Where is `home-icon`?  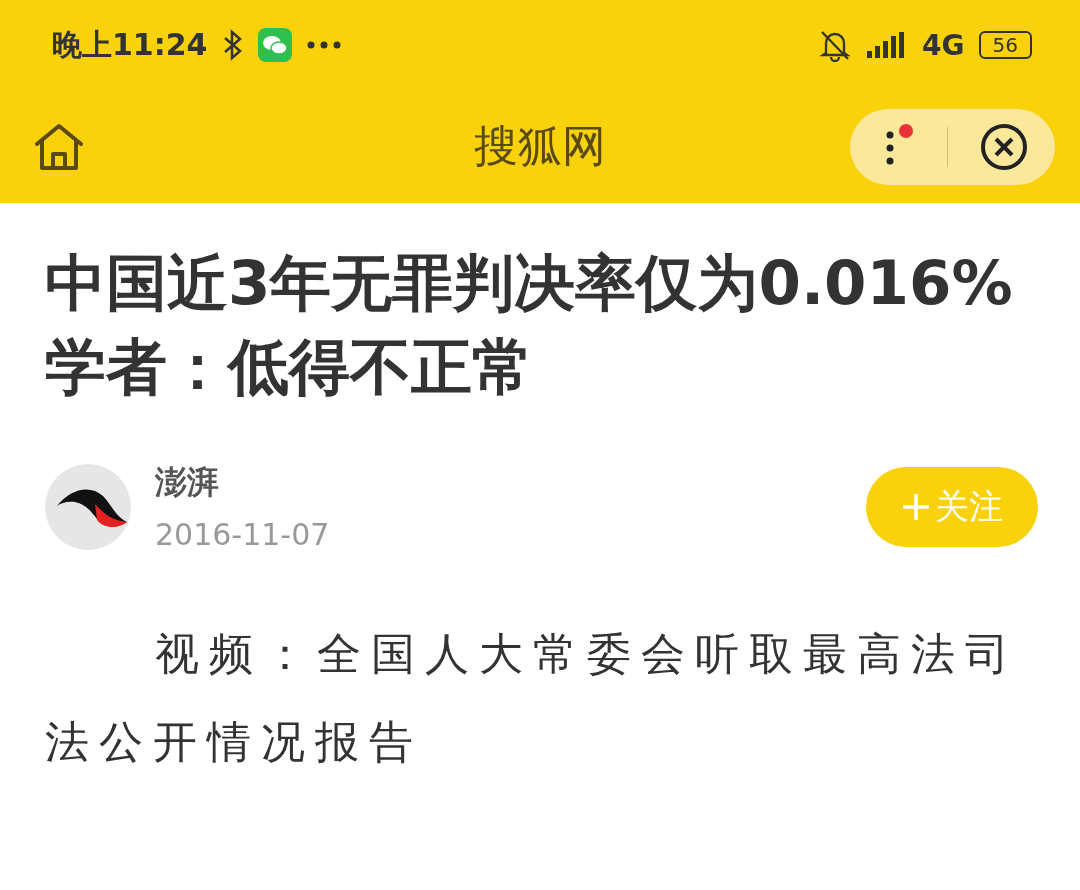 home-icon is located at coordinates (59, 146).